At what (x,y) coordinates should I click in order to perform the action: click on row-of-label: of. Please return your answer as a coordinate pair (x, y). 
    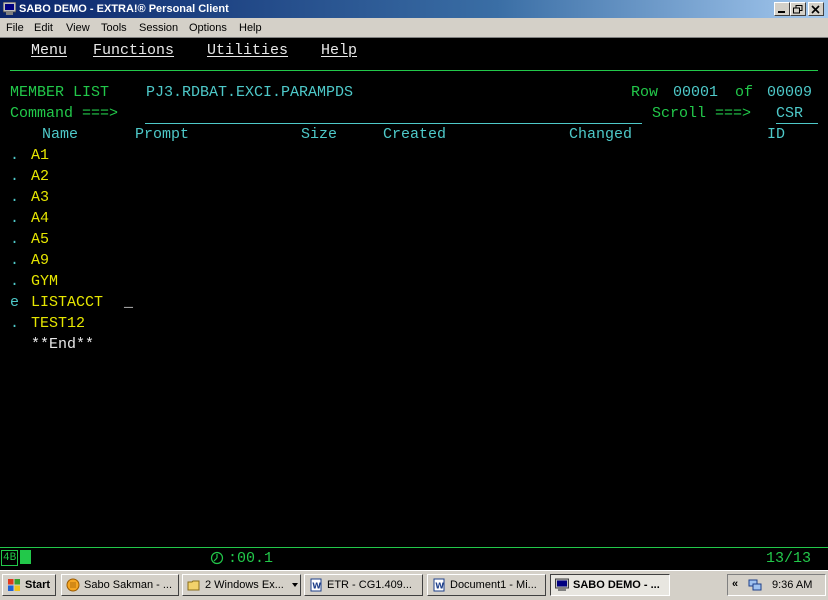
    Looking at the image, I should click on (744, 92).